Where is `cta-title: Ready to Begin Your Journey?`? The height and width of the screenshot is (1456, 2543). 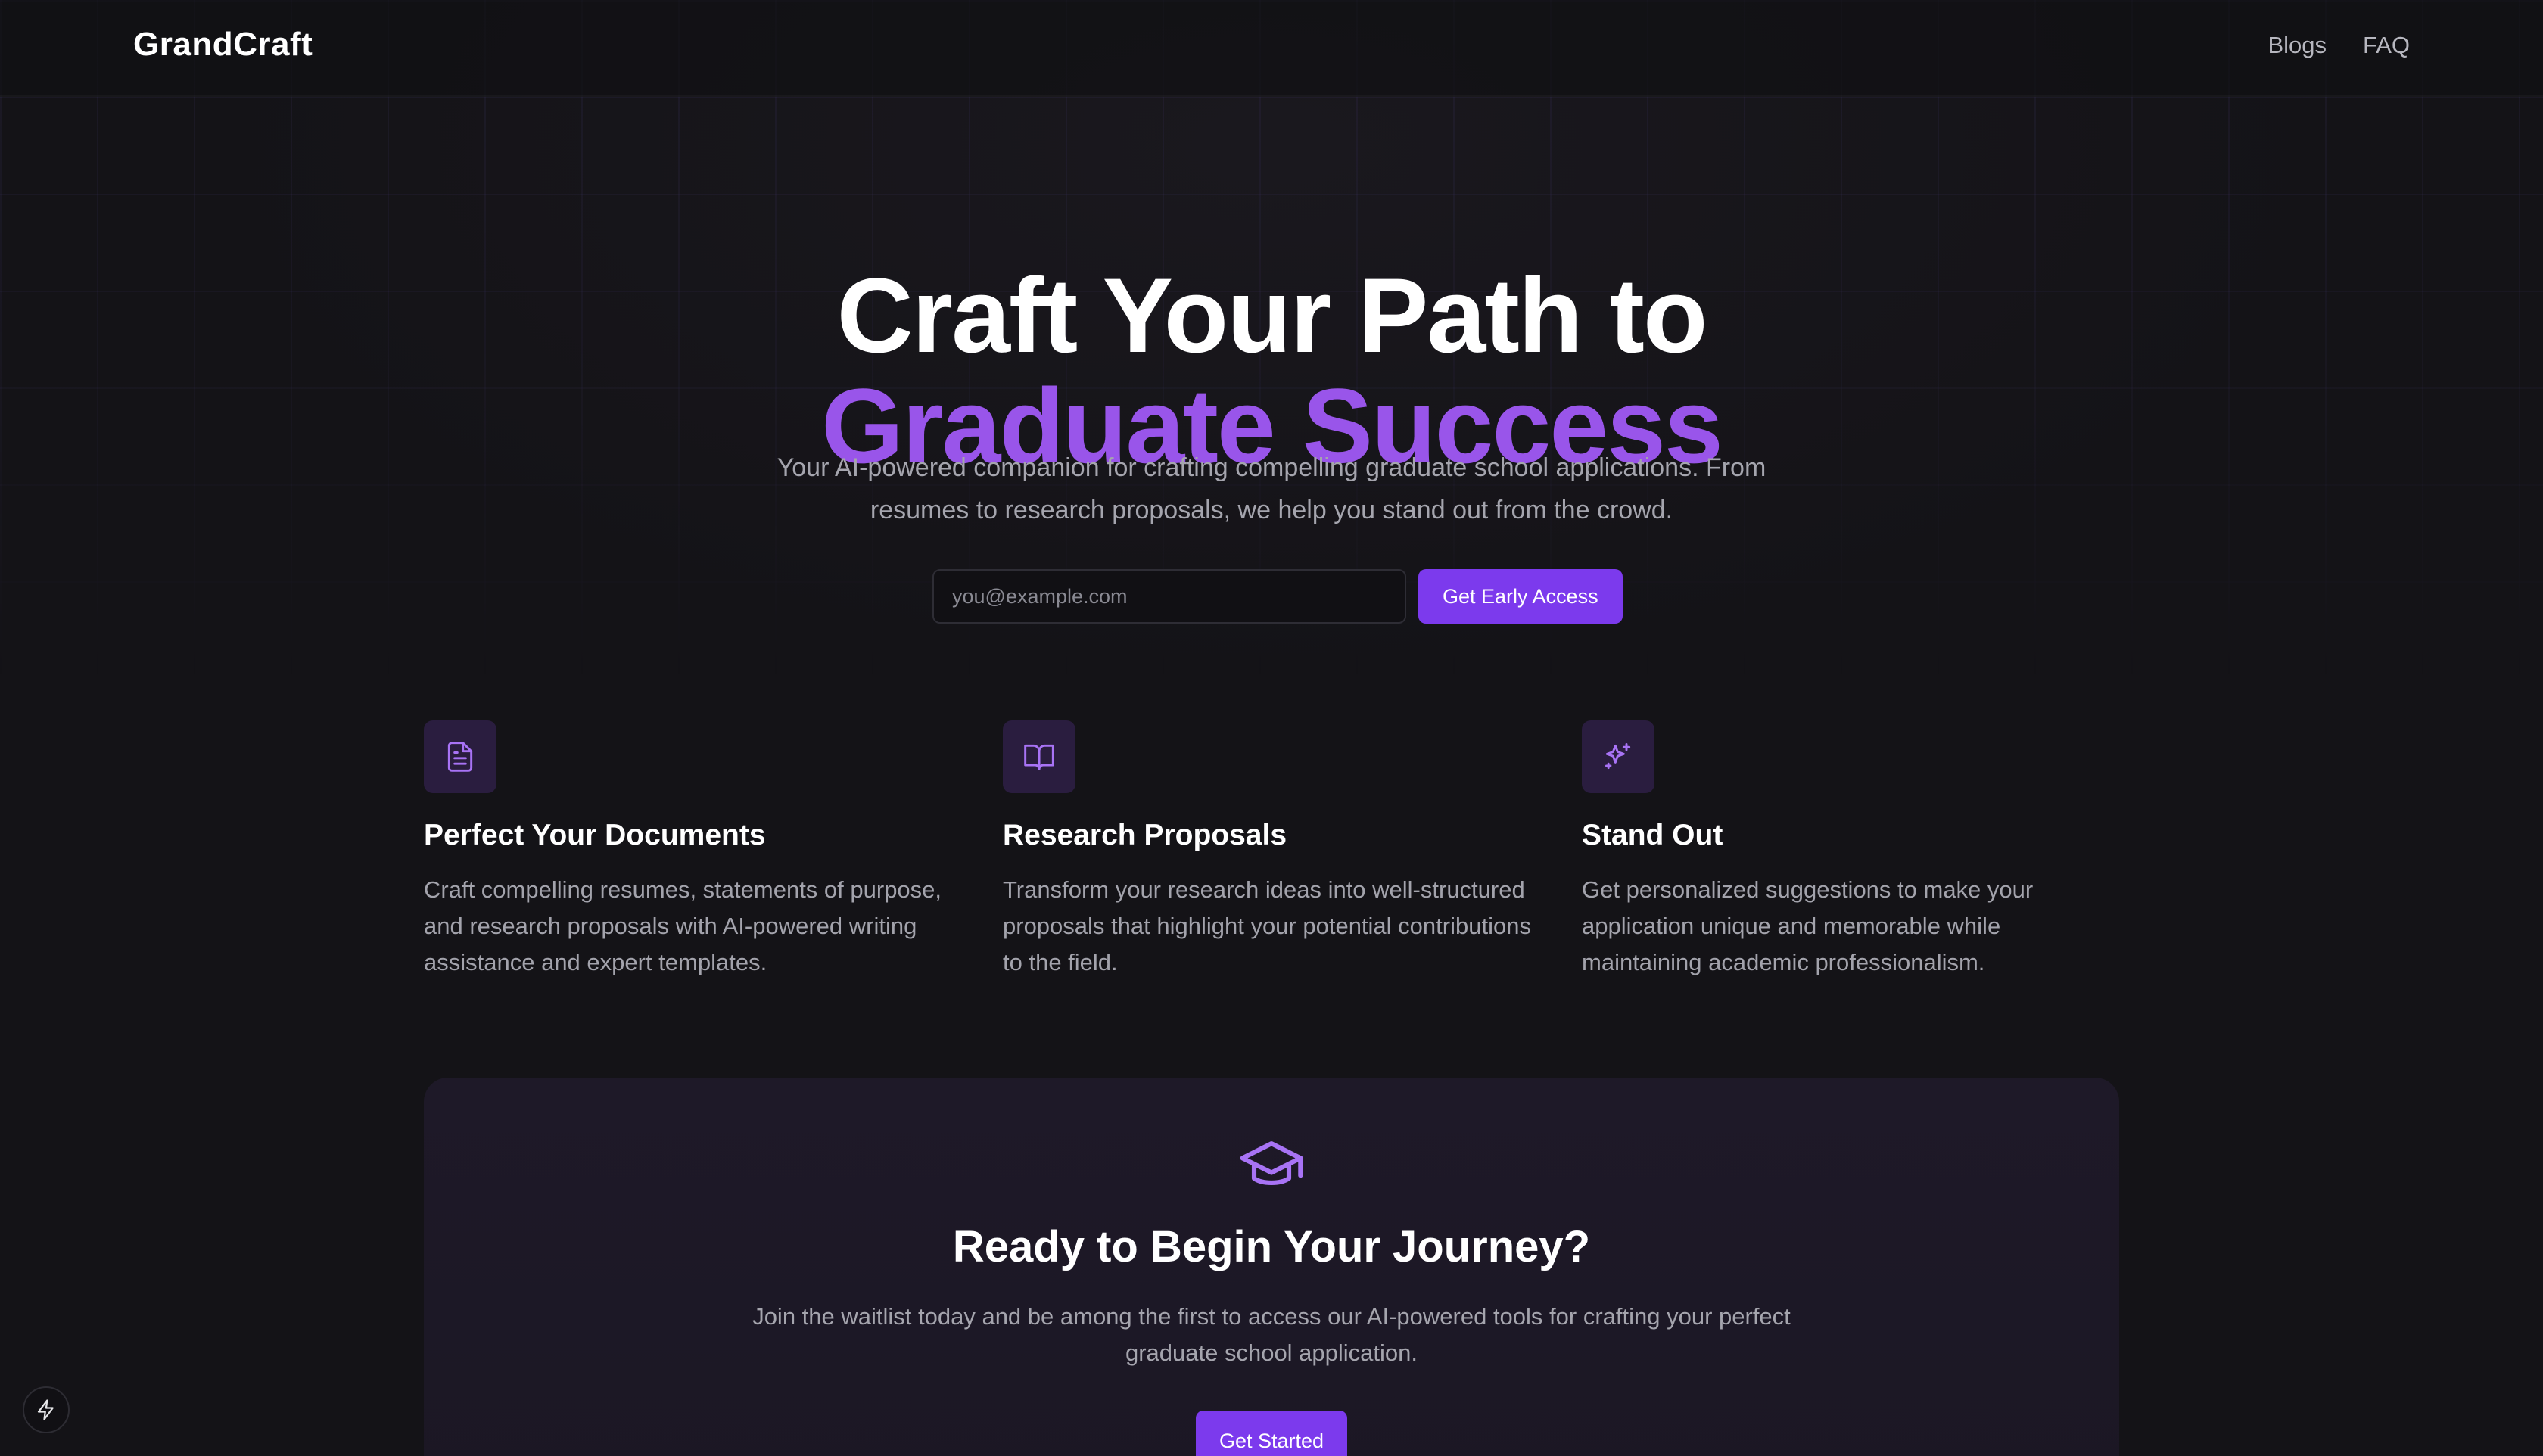 cta-title: Ready to Begin Your Journey? is located at coordinates (1271, 1246).